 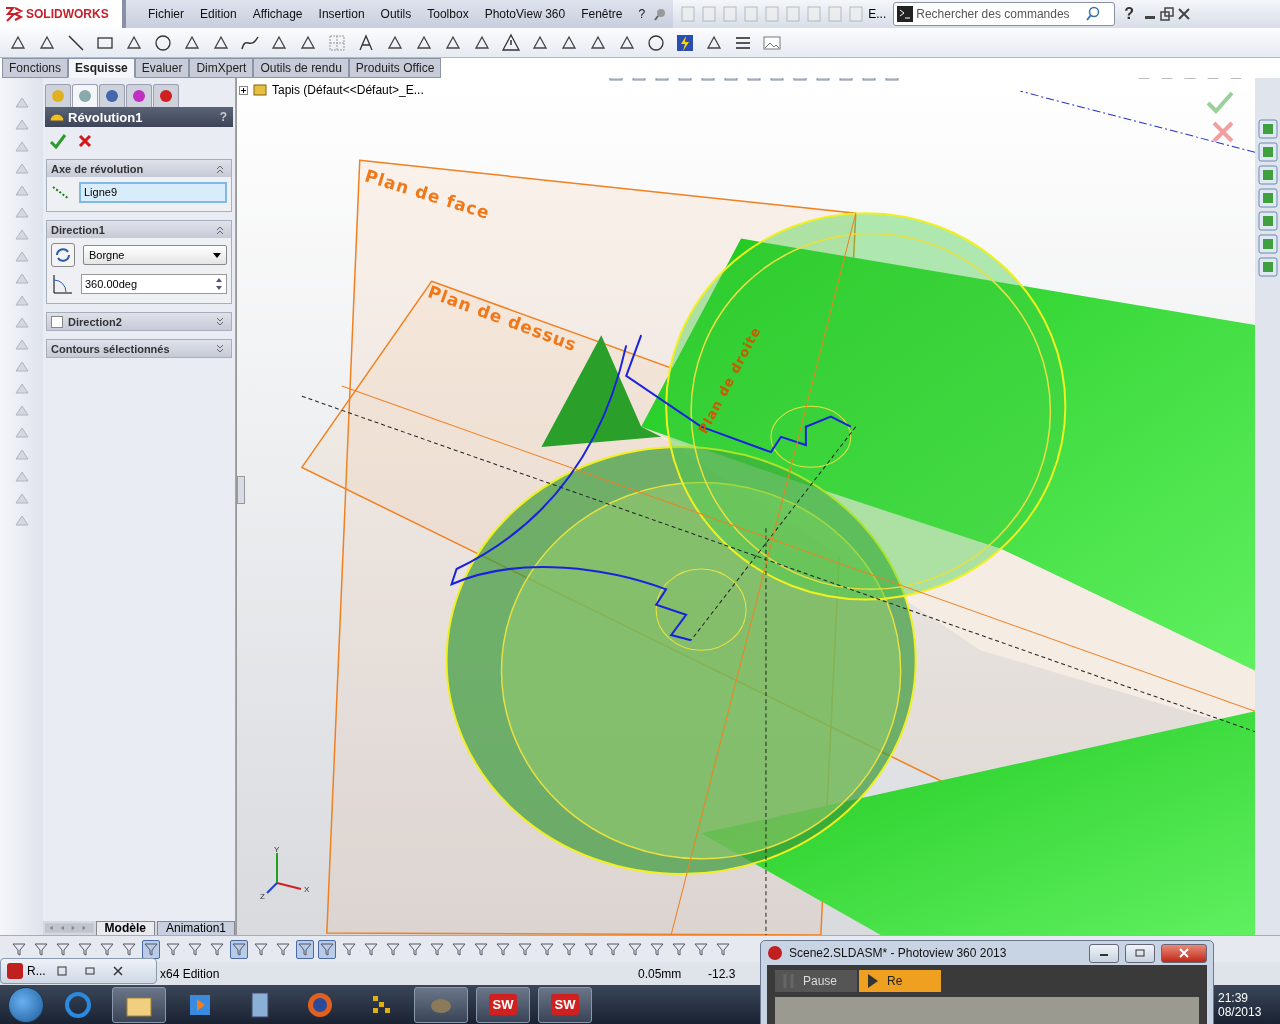 I want to click on pin-icon, so click(x=660, y=14).